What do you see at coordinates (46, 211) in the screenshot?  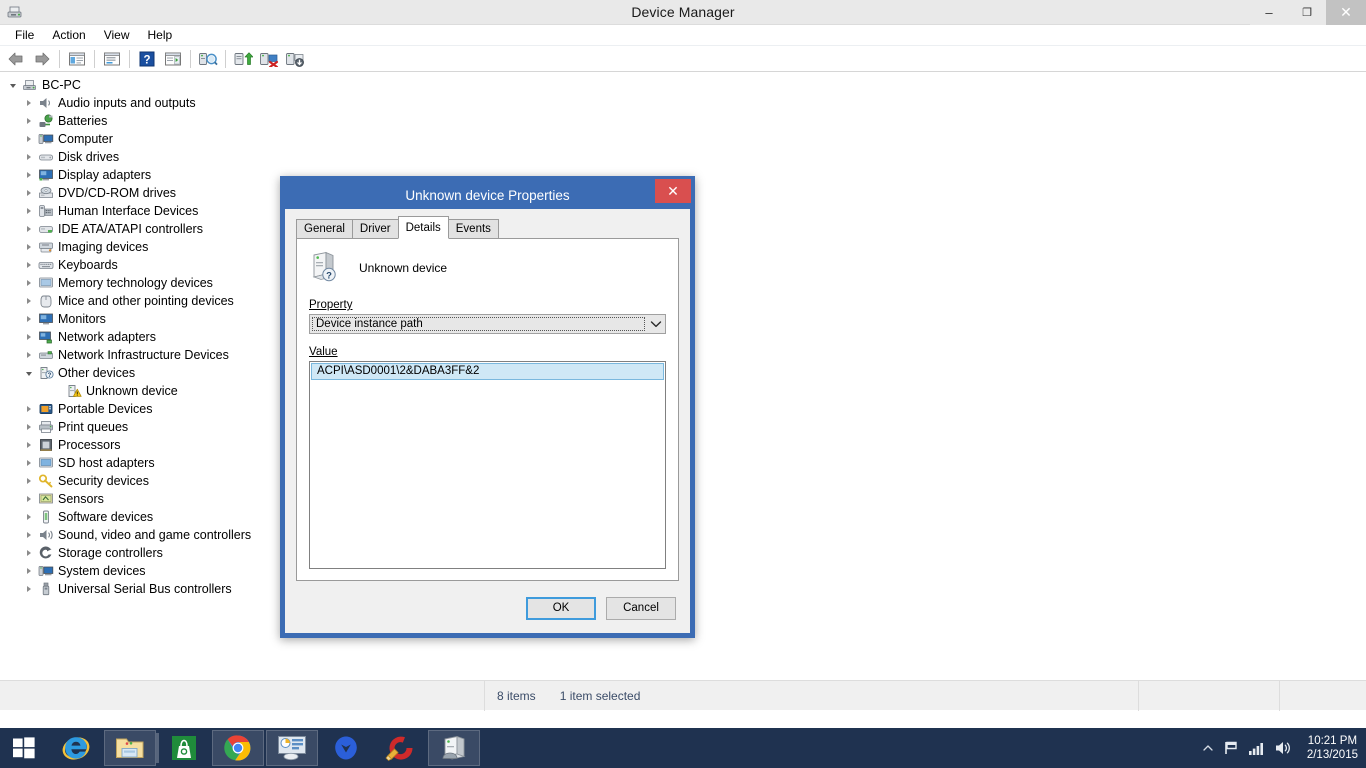 I see `hid-icon` at bounding box center [46, 211].